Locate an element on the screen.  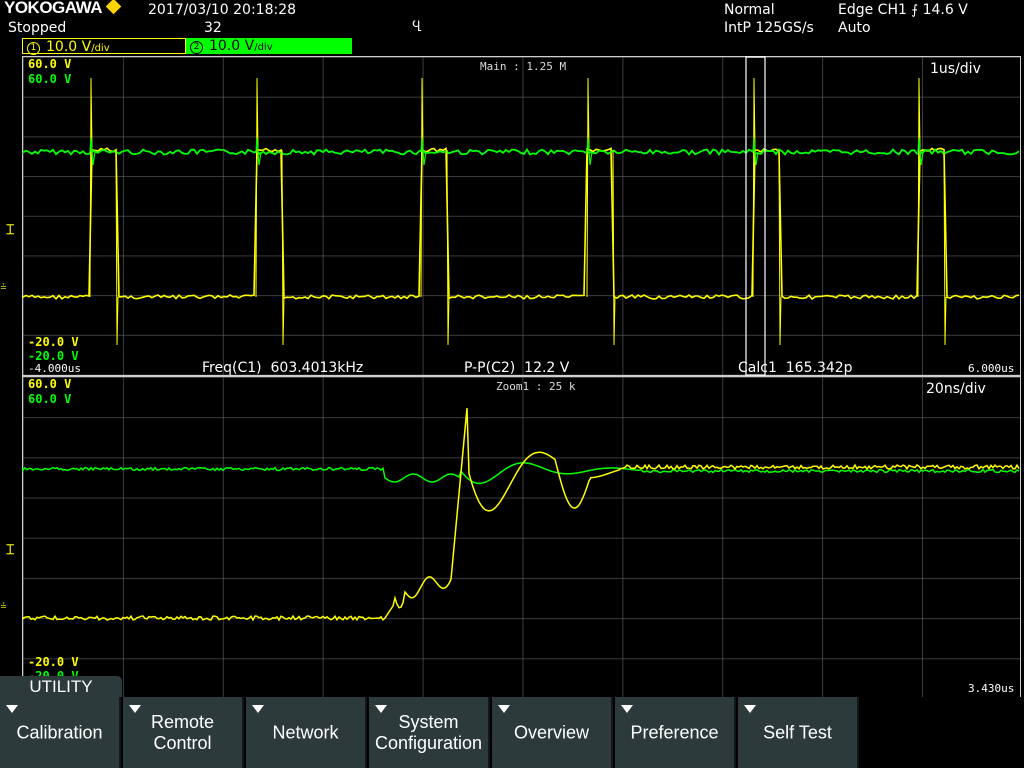
zoom-ch1-ground-marker-icon: ≟ is located at coordinates (3, 606).